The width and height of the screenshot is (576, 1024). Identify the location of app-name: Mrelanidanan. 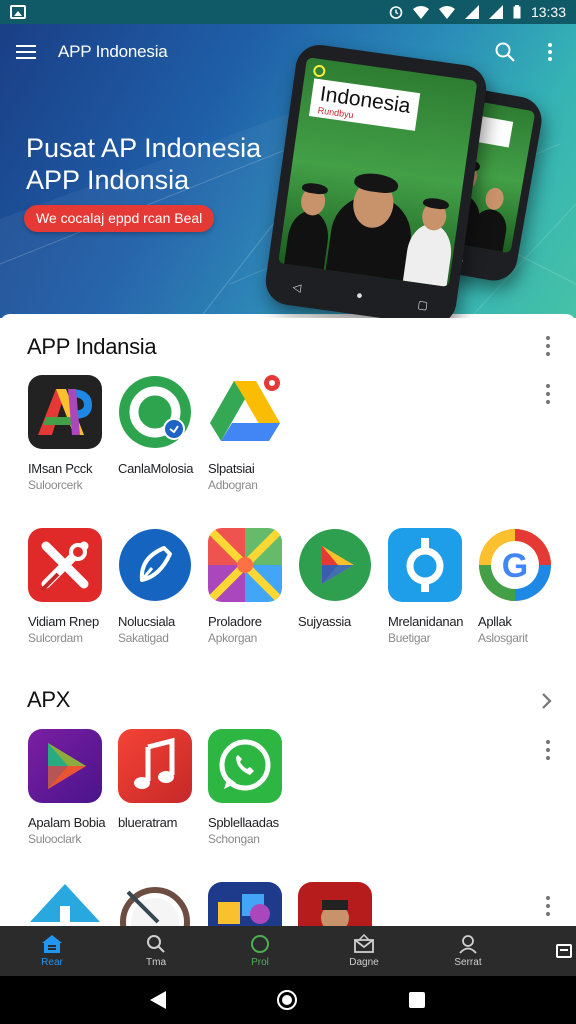
(426, 621).